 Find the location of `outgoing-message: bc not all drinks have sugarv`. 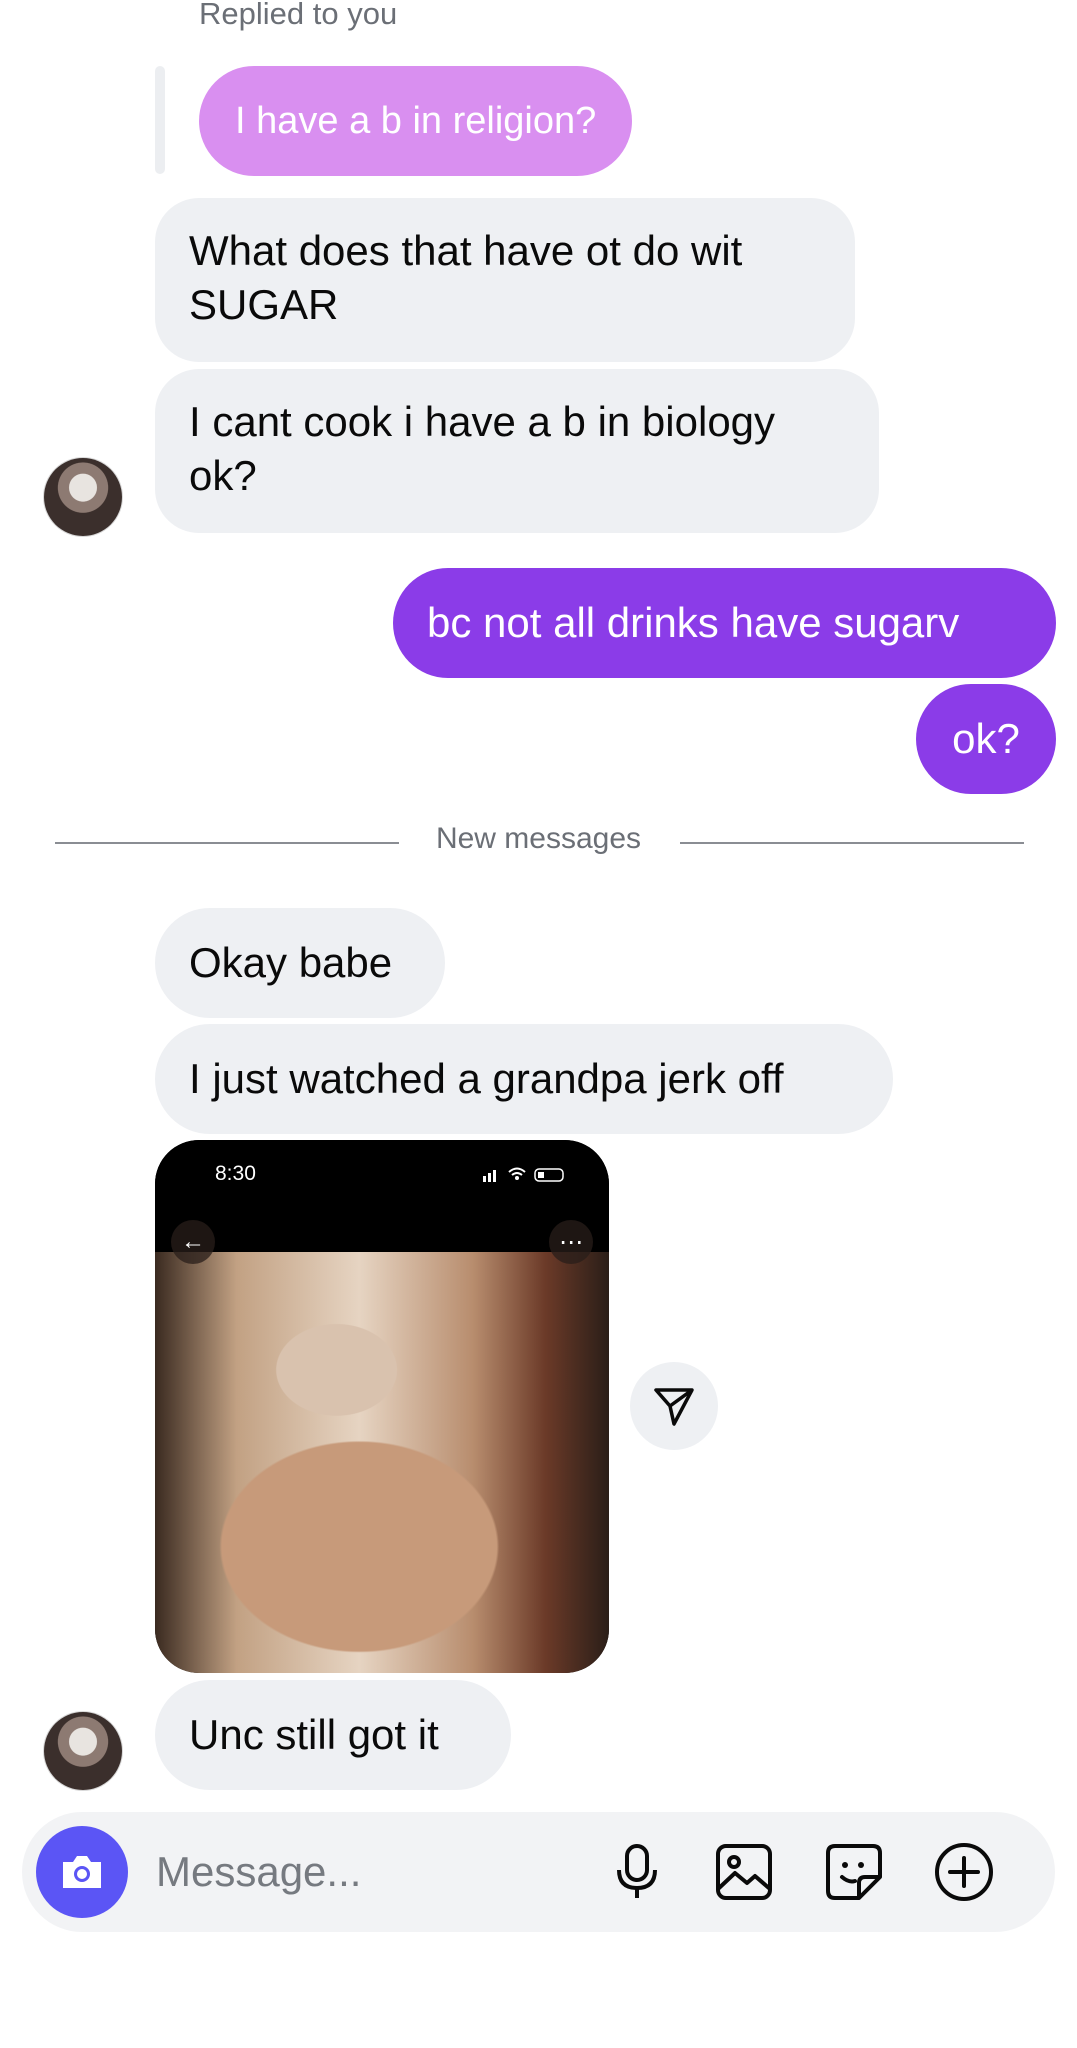

outgoing-message: bc not all drinks have sugarv is located at coordinates (724, 623).